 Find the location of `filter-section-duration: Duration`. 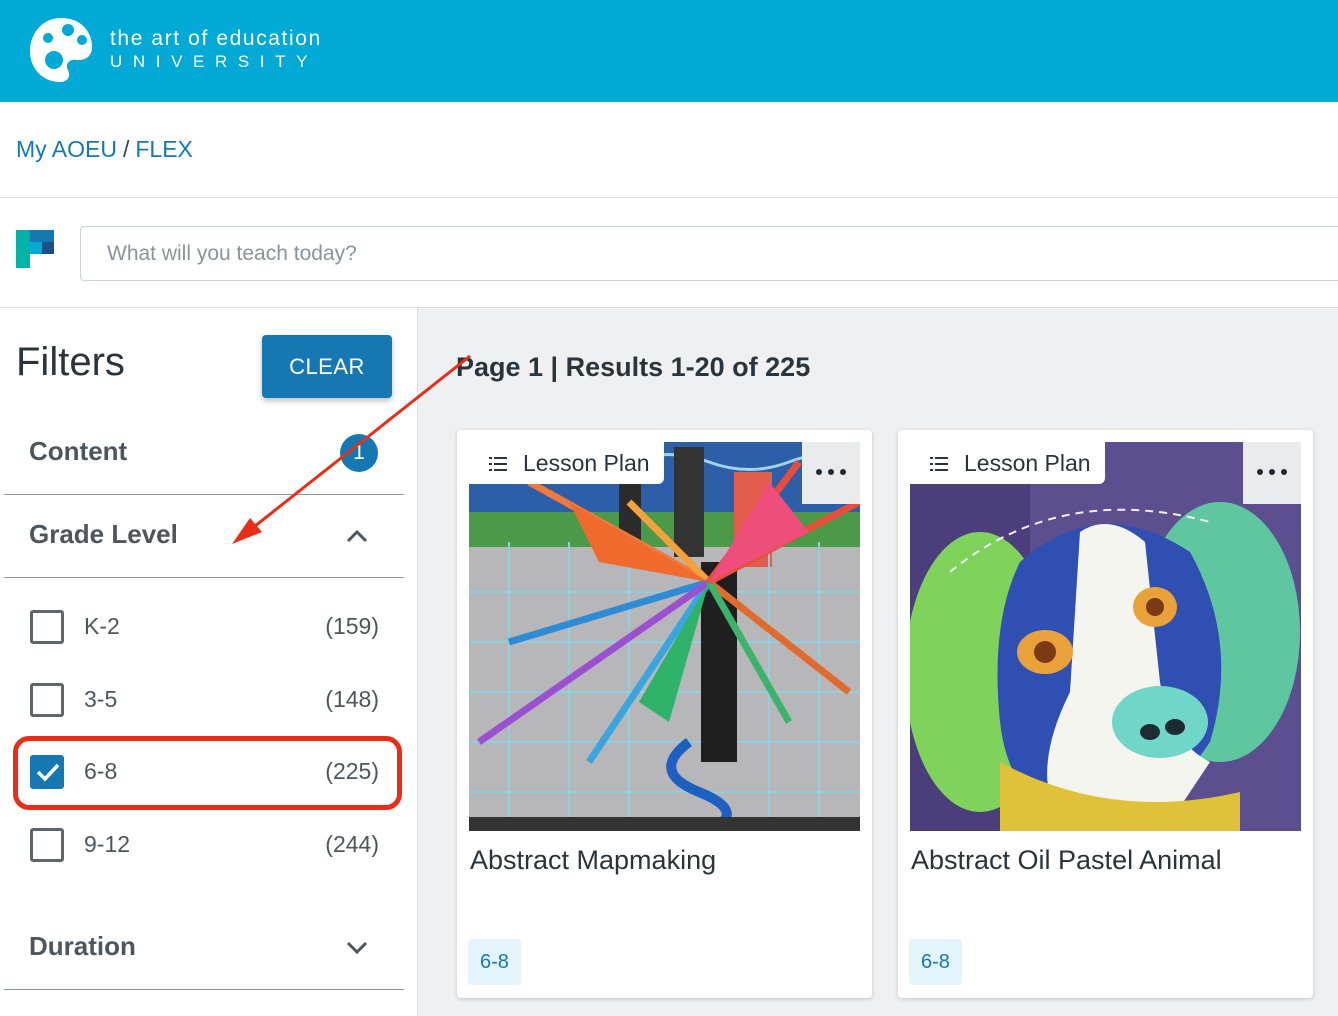

filter-section-duration: Duration is located at coordinates (82, 946).